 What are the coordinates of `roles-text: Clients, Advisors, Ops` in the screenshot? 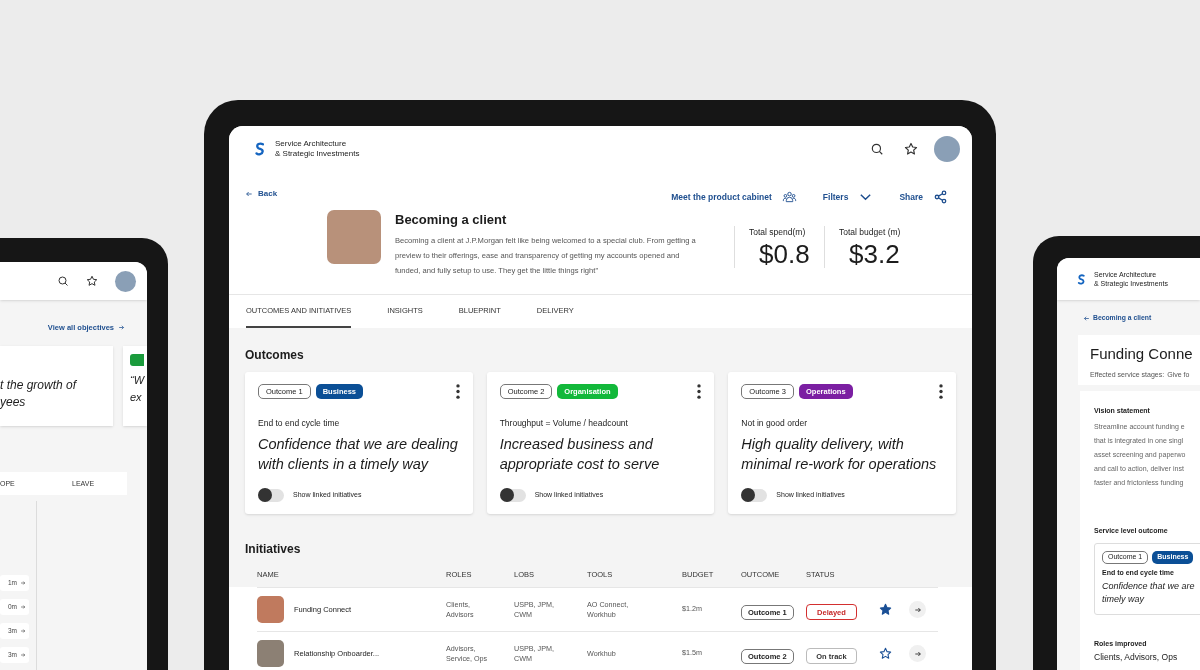 It's located at (1136, 658).